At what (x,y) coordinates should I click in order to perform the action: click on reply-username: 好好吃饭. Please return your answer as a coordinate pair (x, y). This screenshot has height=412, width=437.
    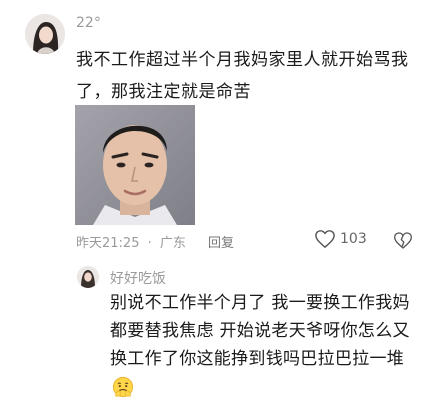
    Looking at the image, I should click on (138, 278).